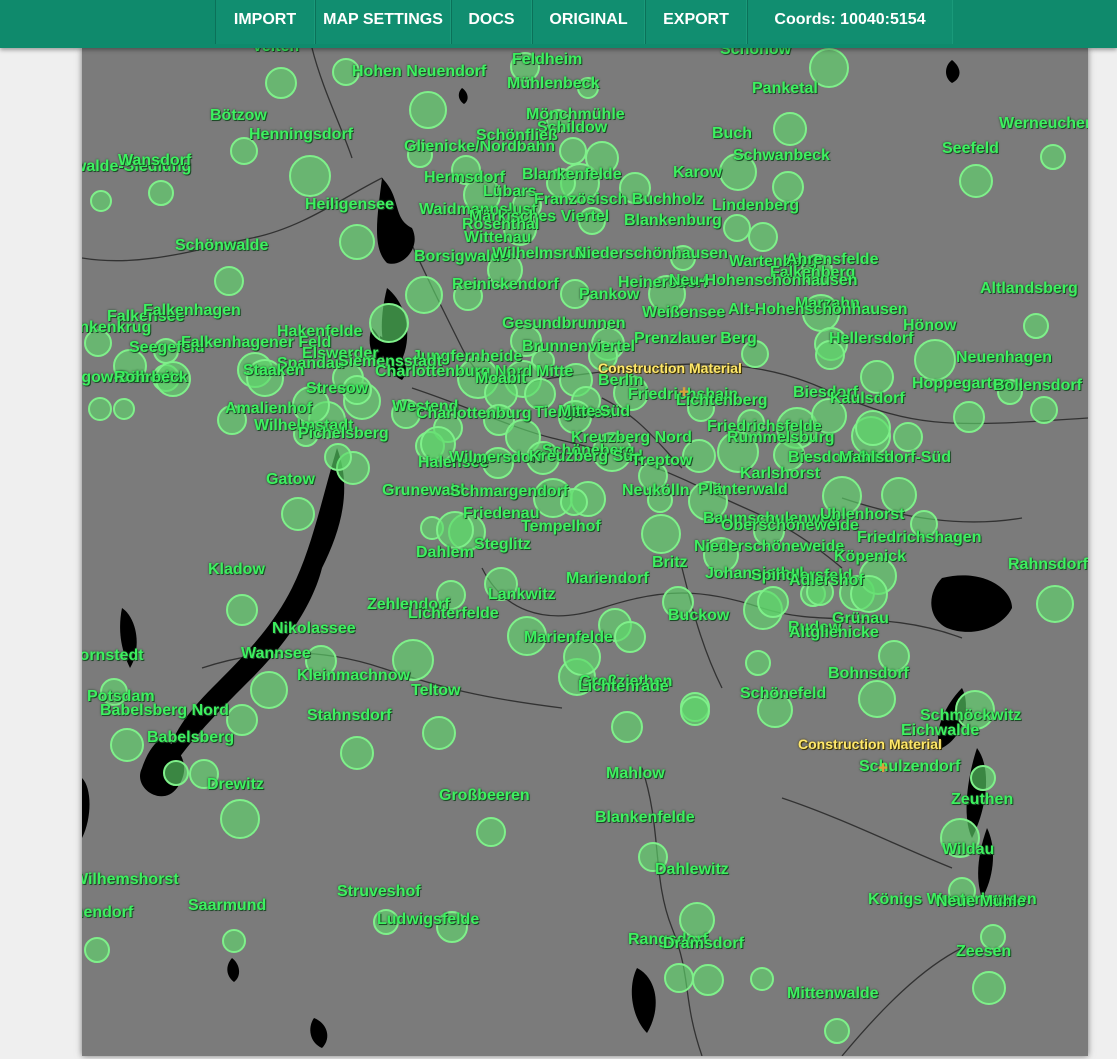 The width and height of the screenshot is (1117, 1059). What do you see at coordinates (428, 920) in the screenshot?
I see `town-label: Ludwigsfelde` at bounding box center [428, 920].